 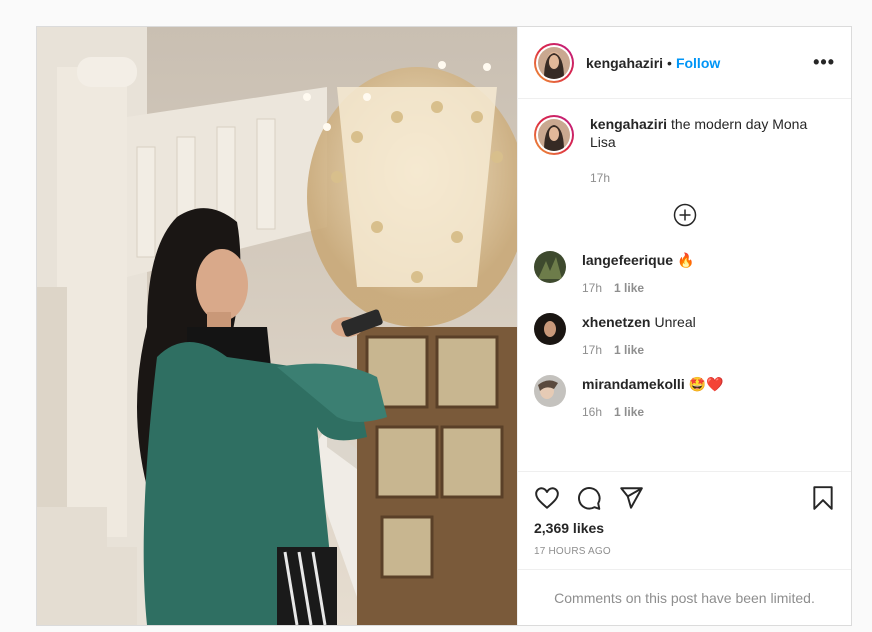 I want to click on comment-username: xhenetzen, so click(x=616, y=322).